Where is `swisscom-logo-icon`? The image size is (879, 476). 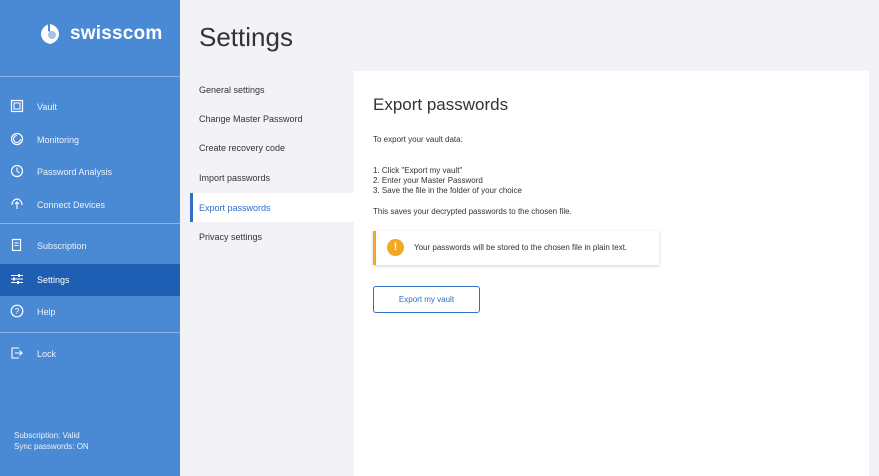
swisscom-logo-icon is located at coordinates (50, 34).